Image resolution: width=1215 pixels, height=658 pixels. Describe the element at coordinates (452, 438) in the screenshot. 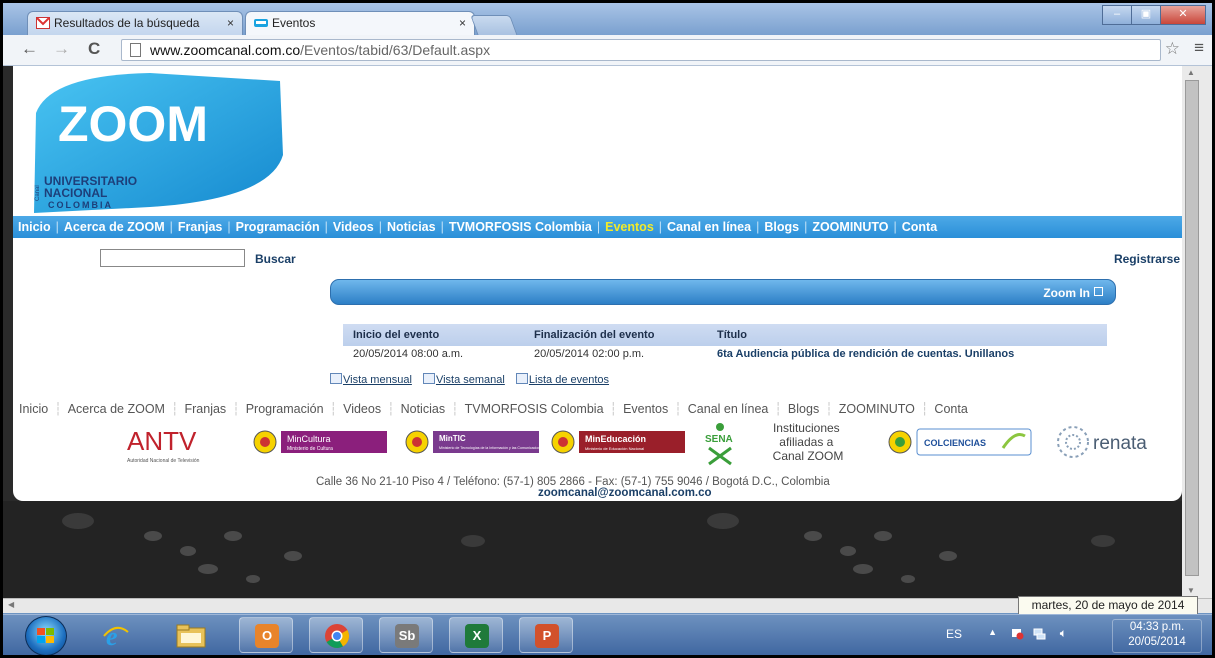

I see `mintic-label: MinTIC` at that location.